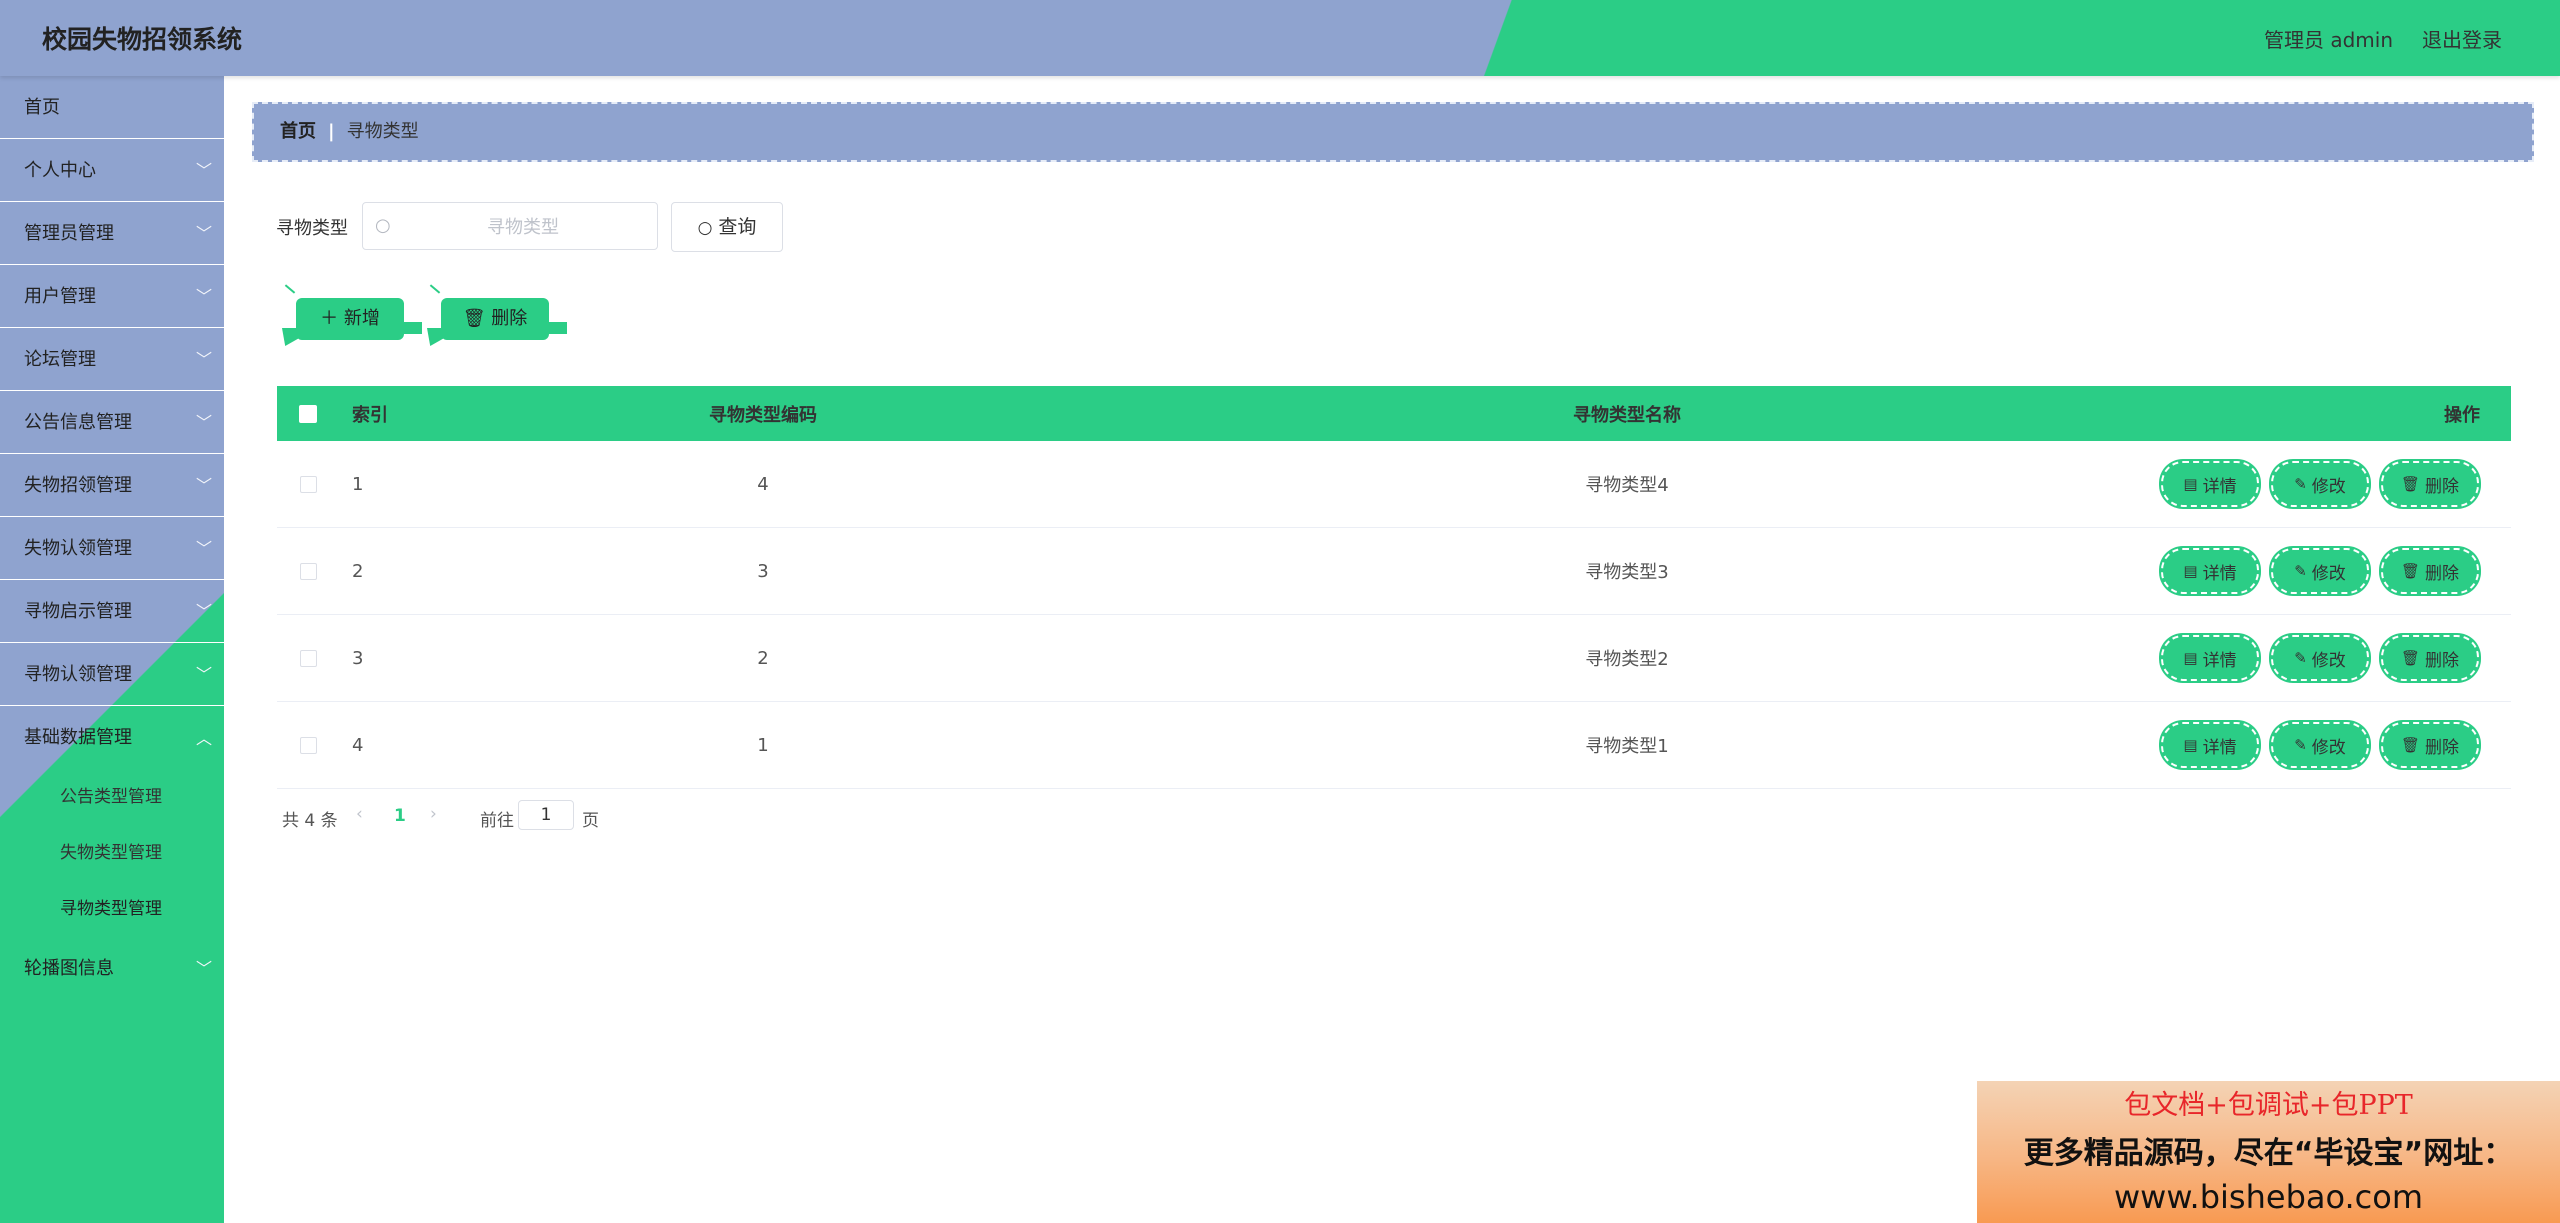  I want to click on table-row: 3 2 寻物类型2 ▤ 详情 ✎ 修改 🗑 删除, so click(1394, 658).